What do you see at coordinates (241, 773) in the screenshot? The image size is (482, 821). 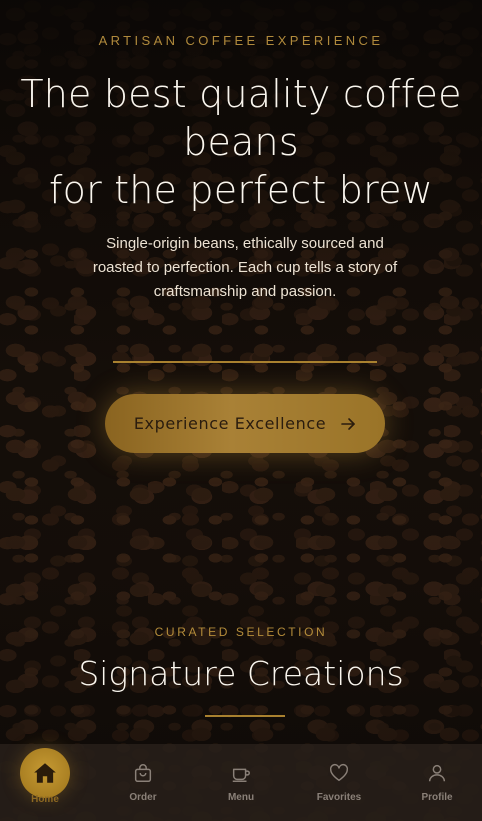 I see `coffee-cup-icon` at bounding box center [241, 773].